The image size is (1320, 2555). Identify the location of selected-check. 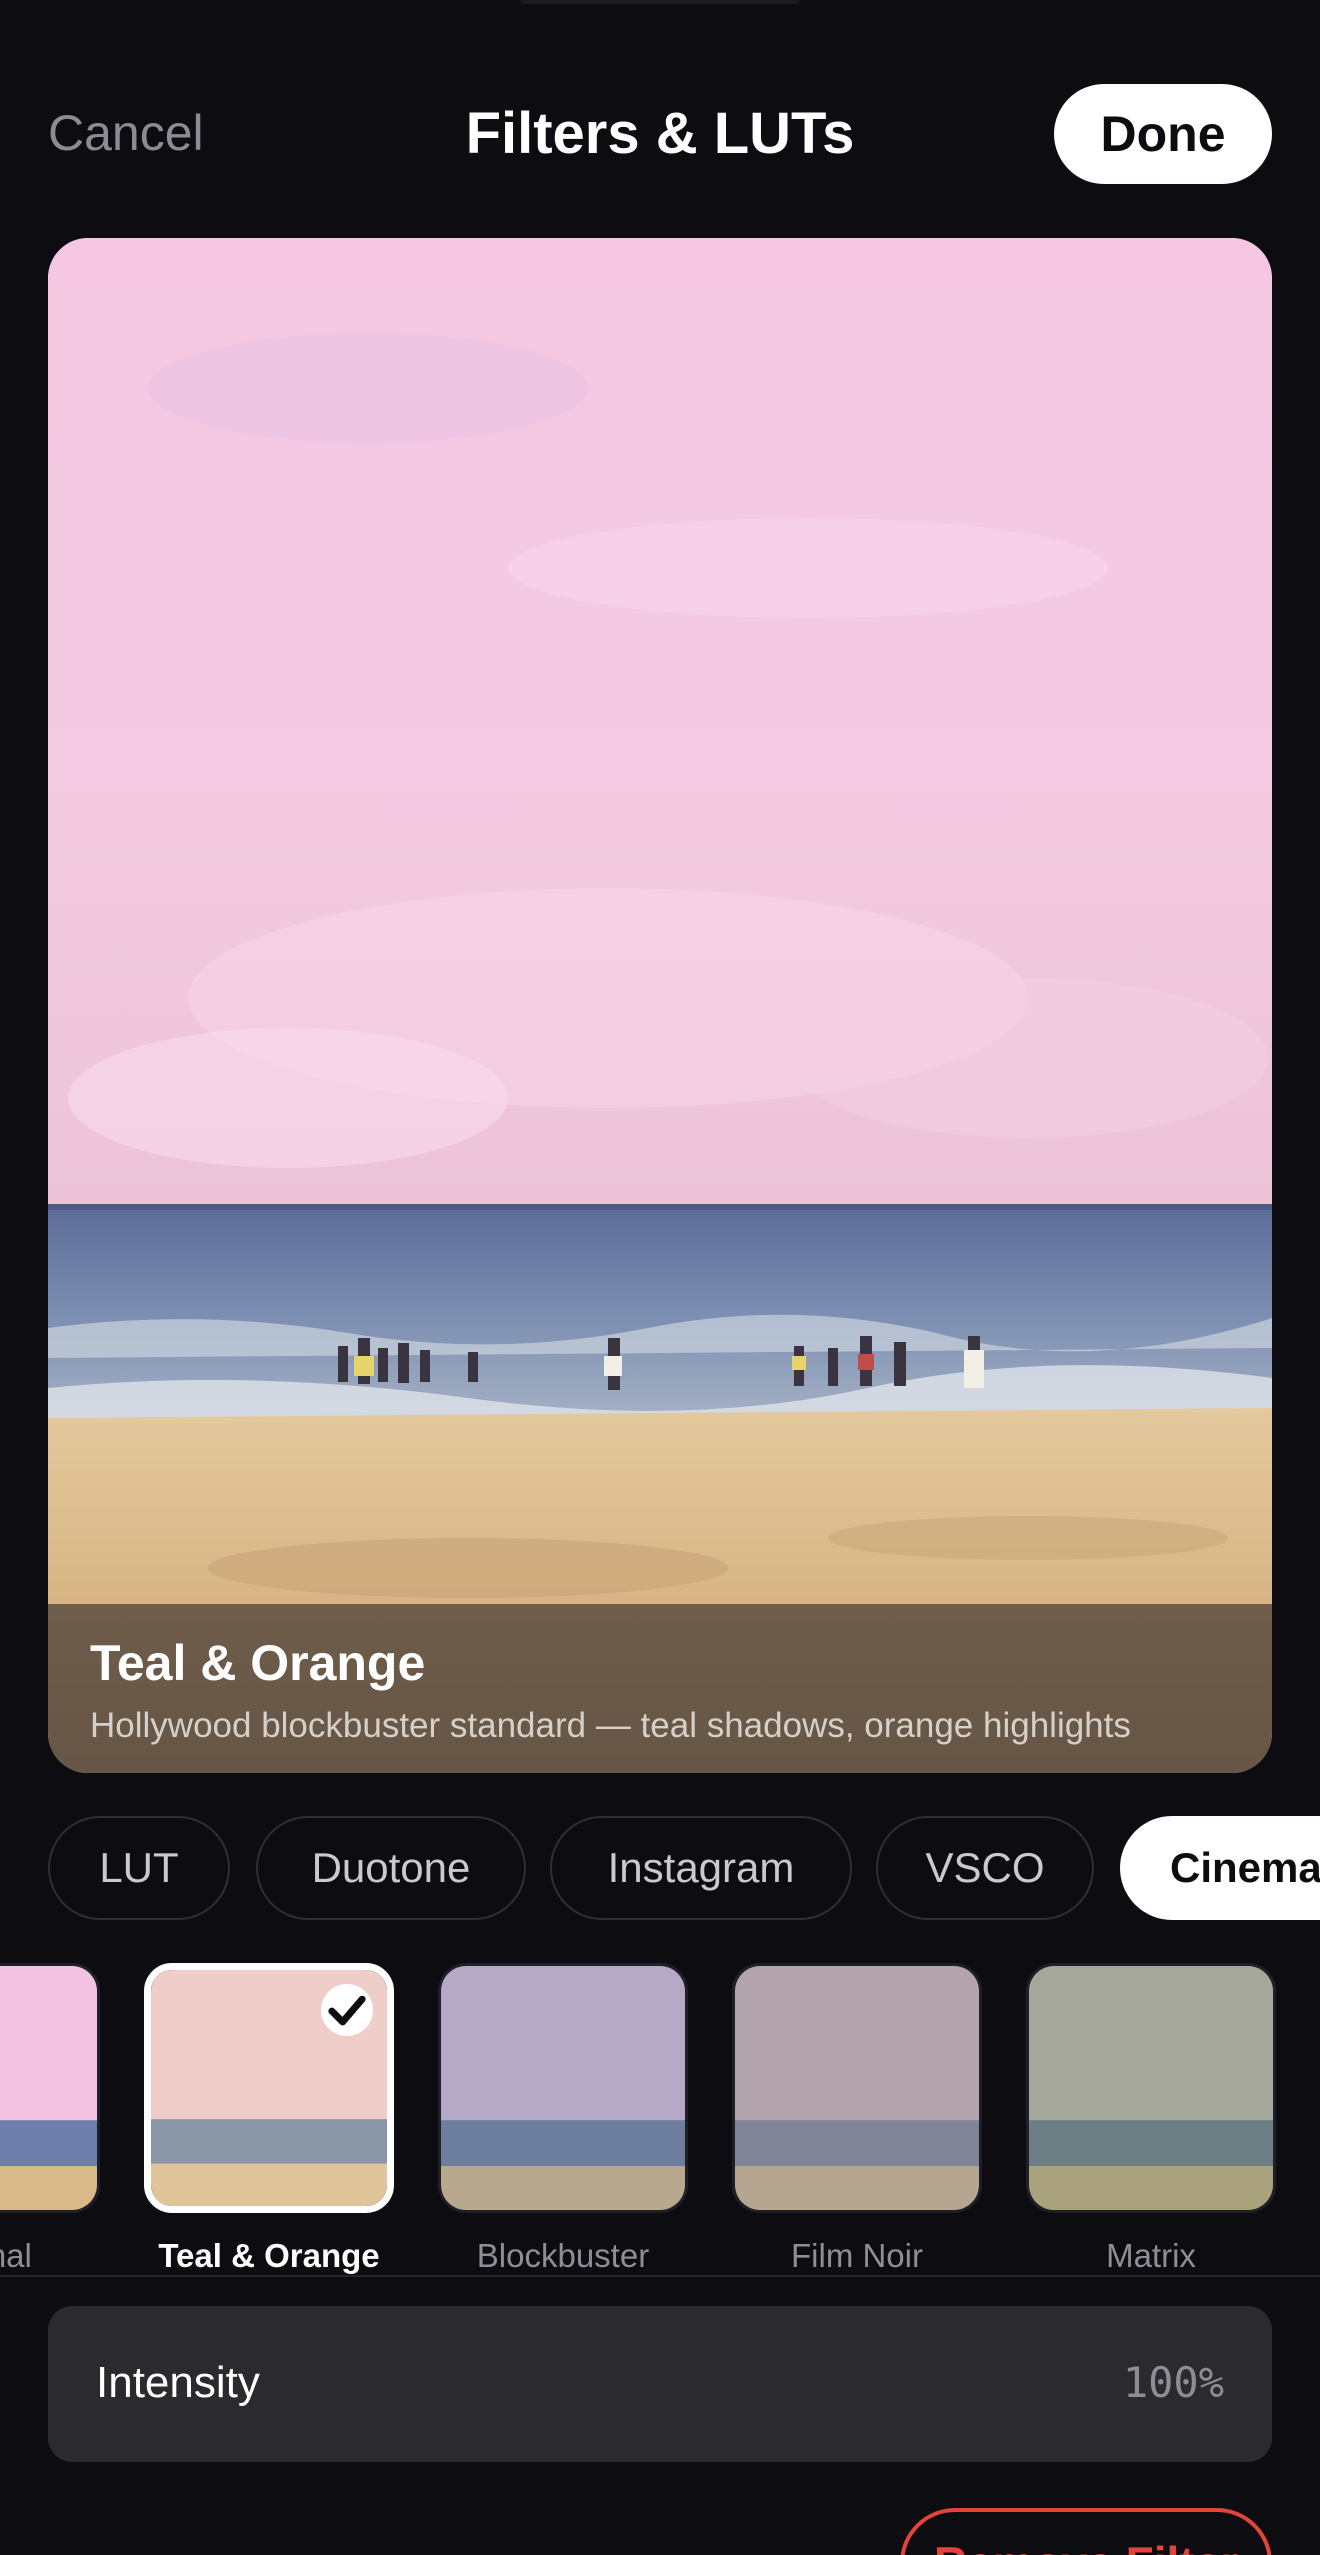
(347, 2010).